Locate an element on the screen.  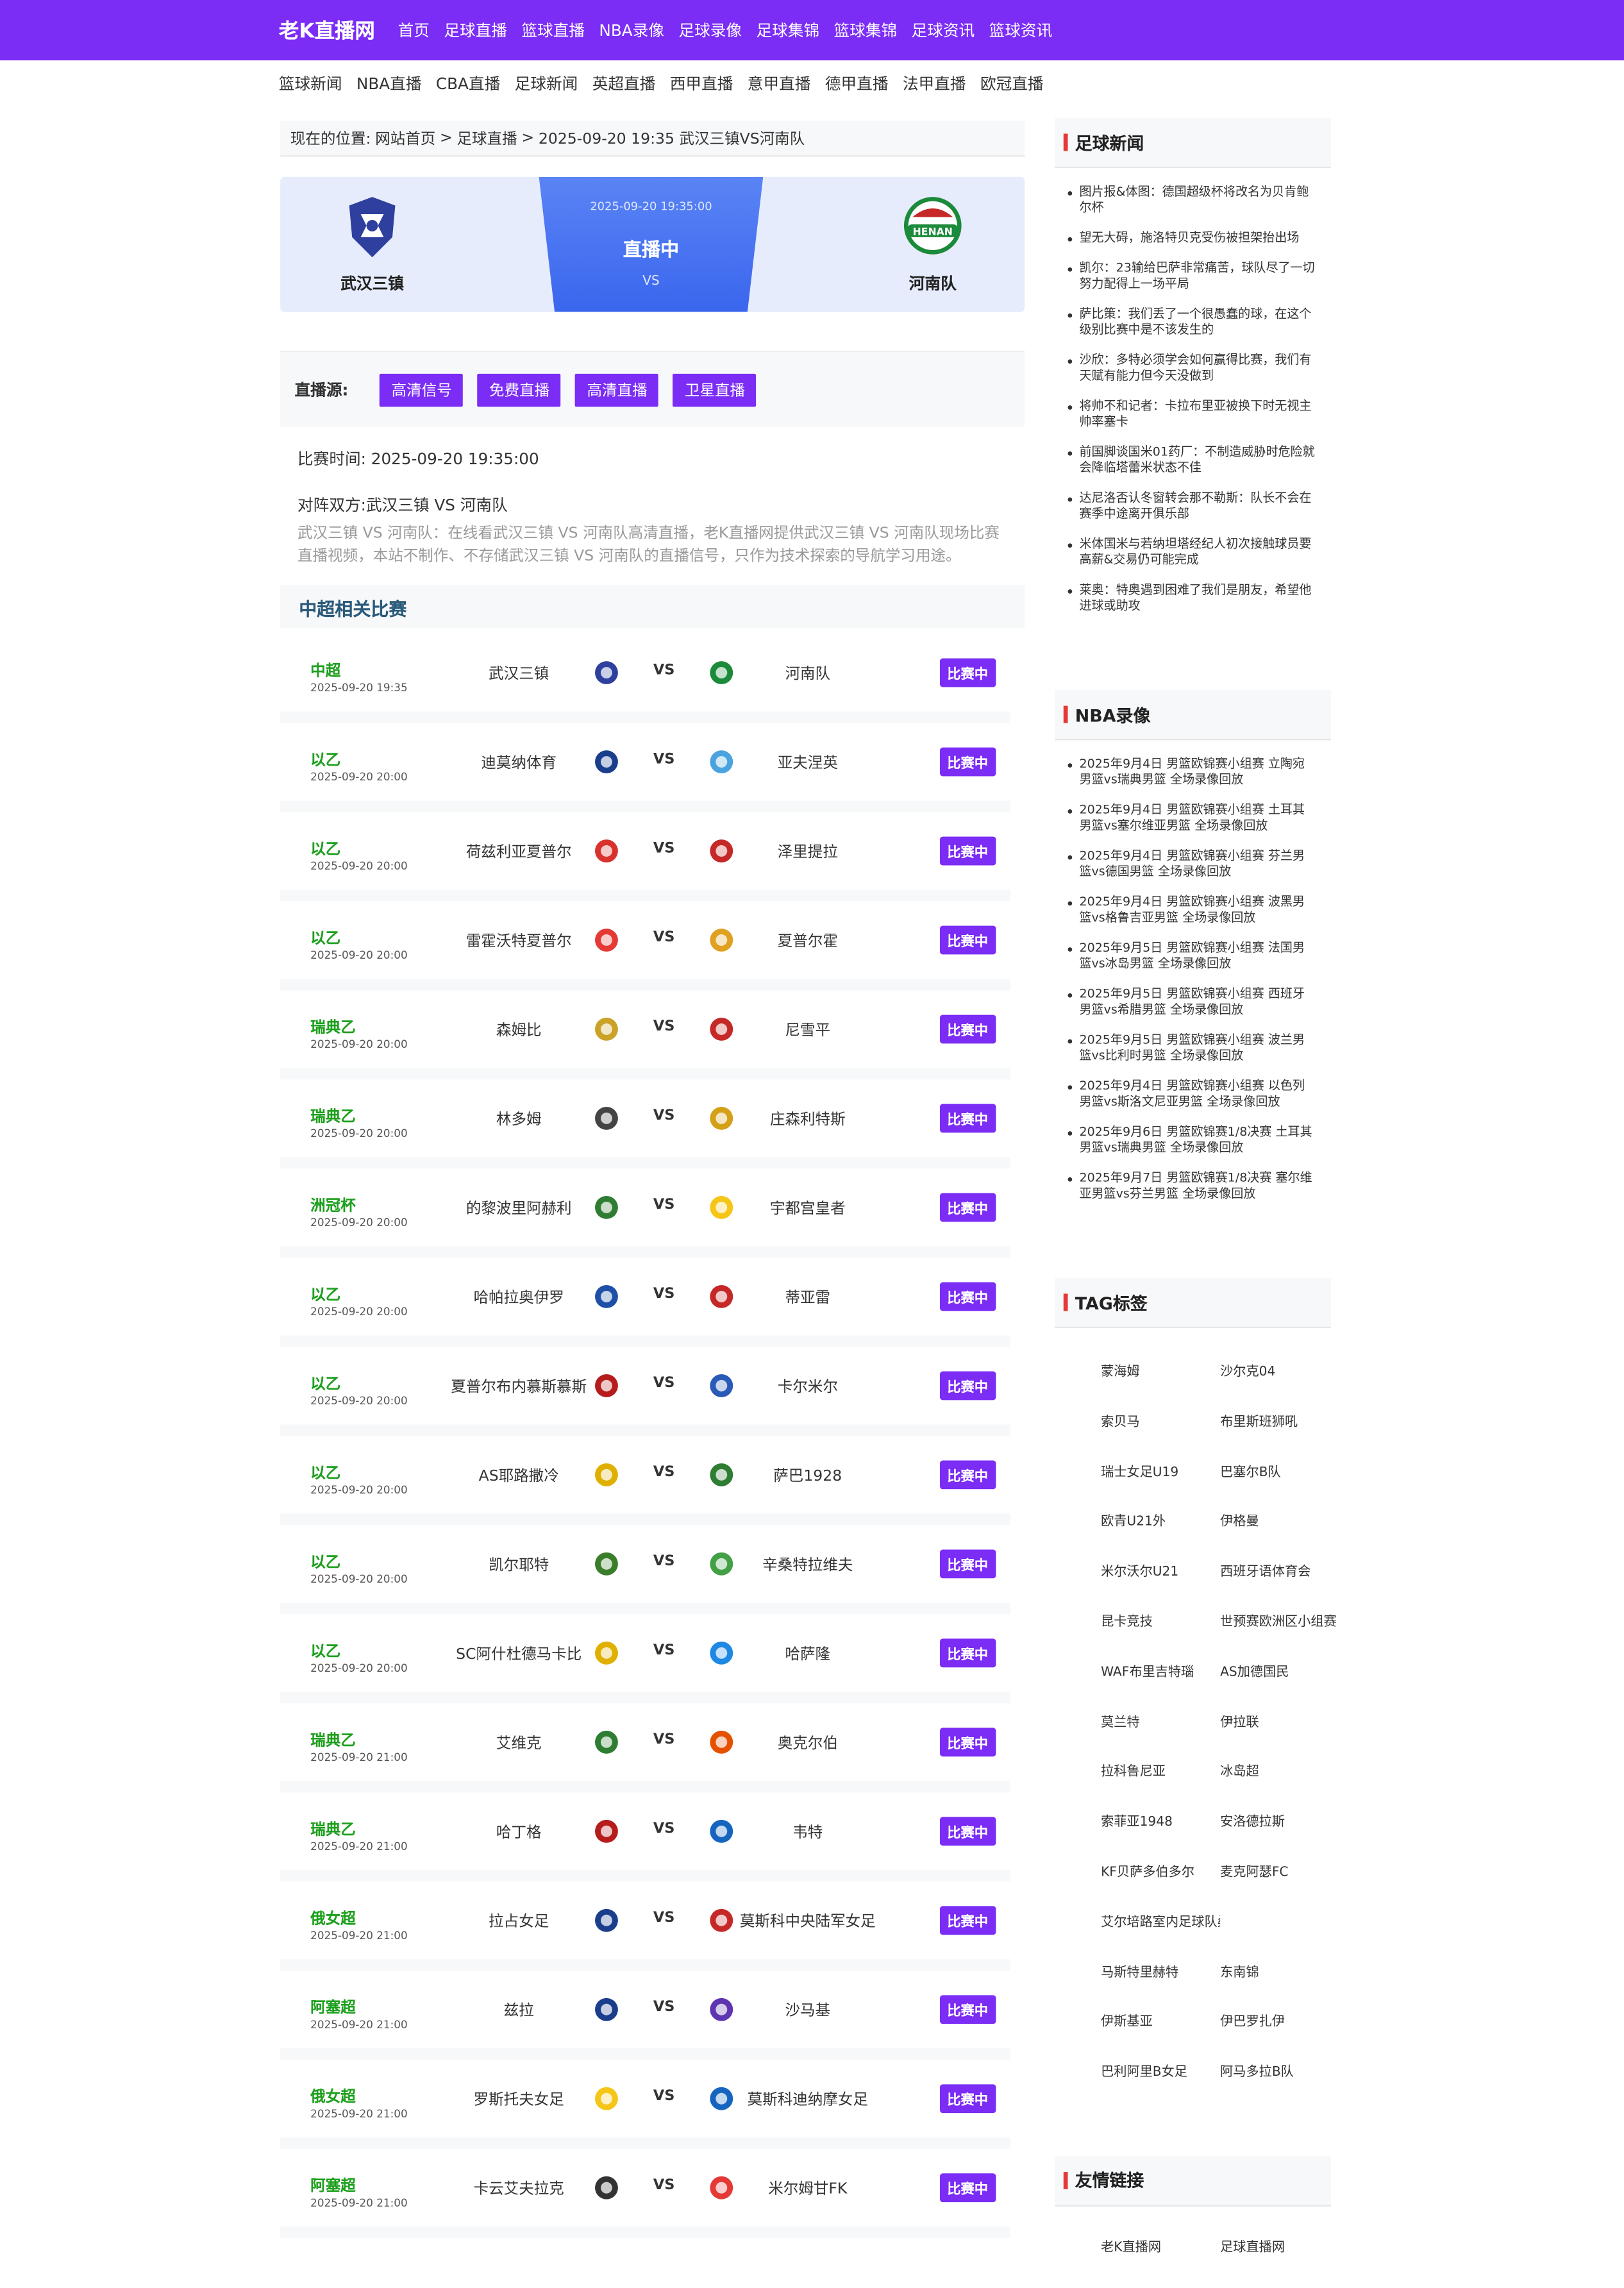
news-item-link: 凯尔：23输给巴萨非常痛苦，球队尽了一切努力配得上一场平局 is located at coordinates (1194, 277).